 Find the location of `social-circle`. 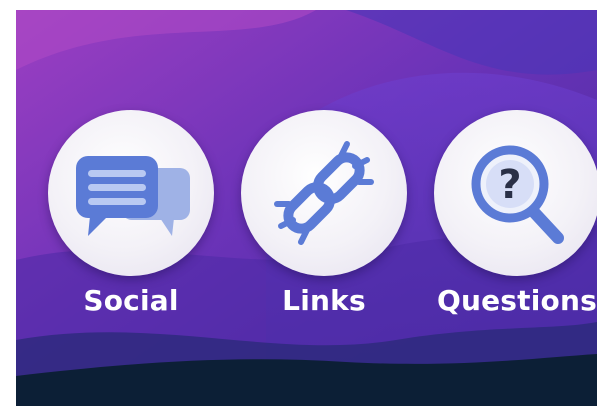

social-circle is located at coordinates (131, 193).